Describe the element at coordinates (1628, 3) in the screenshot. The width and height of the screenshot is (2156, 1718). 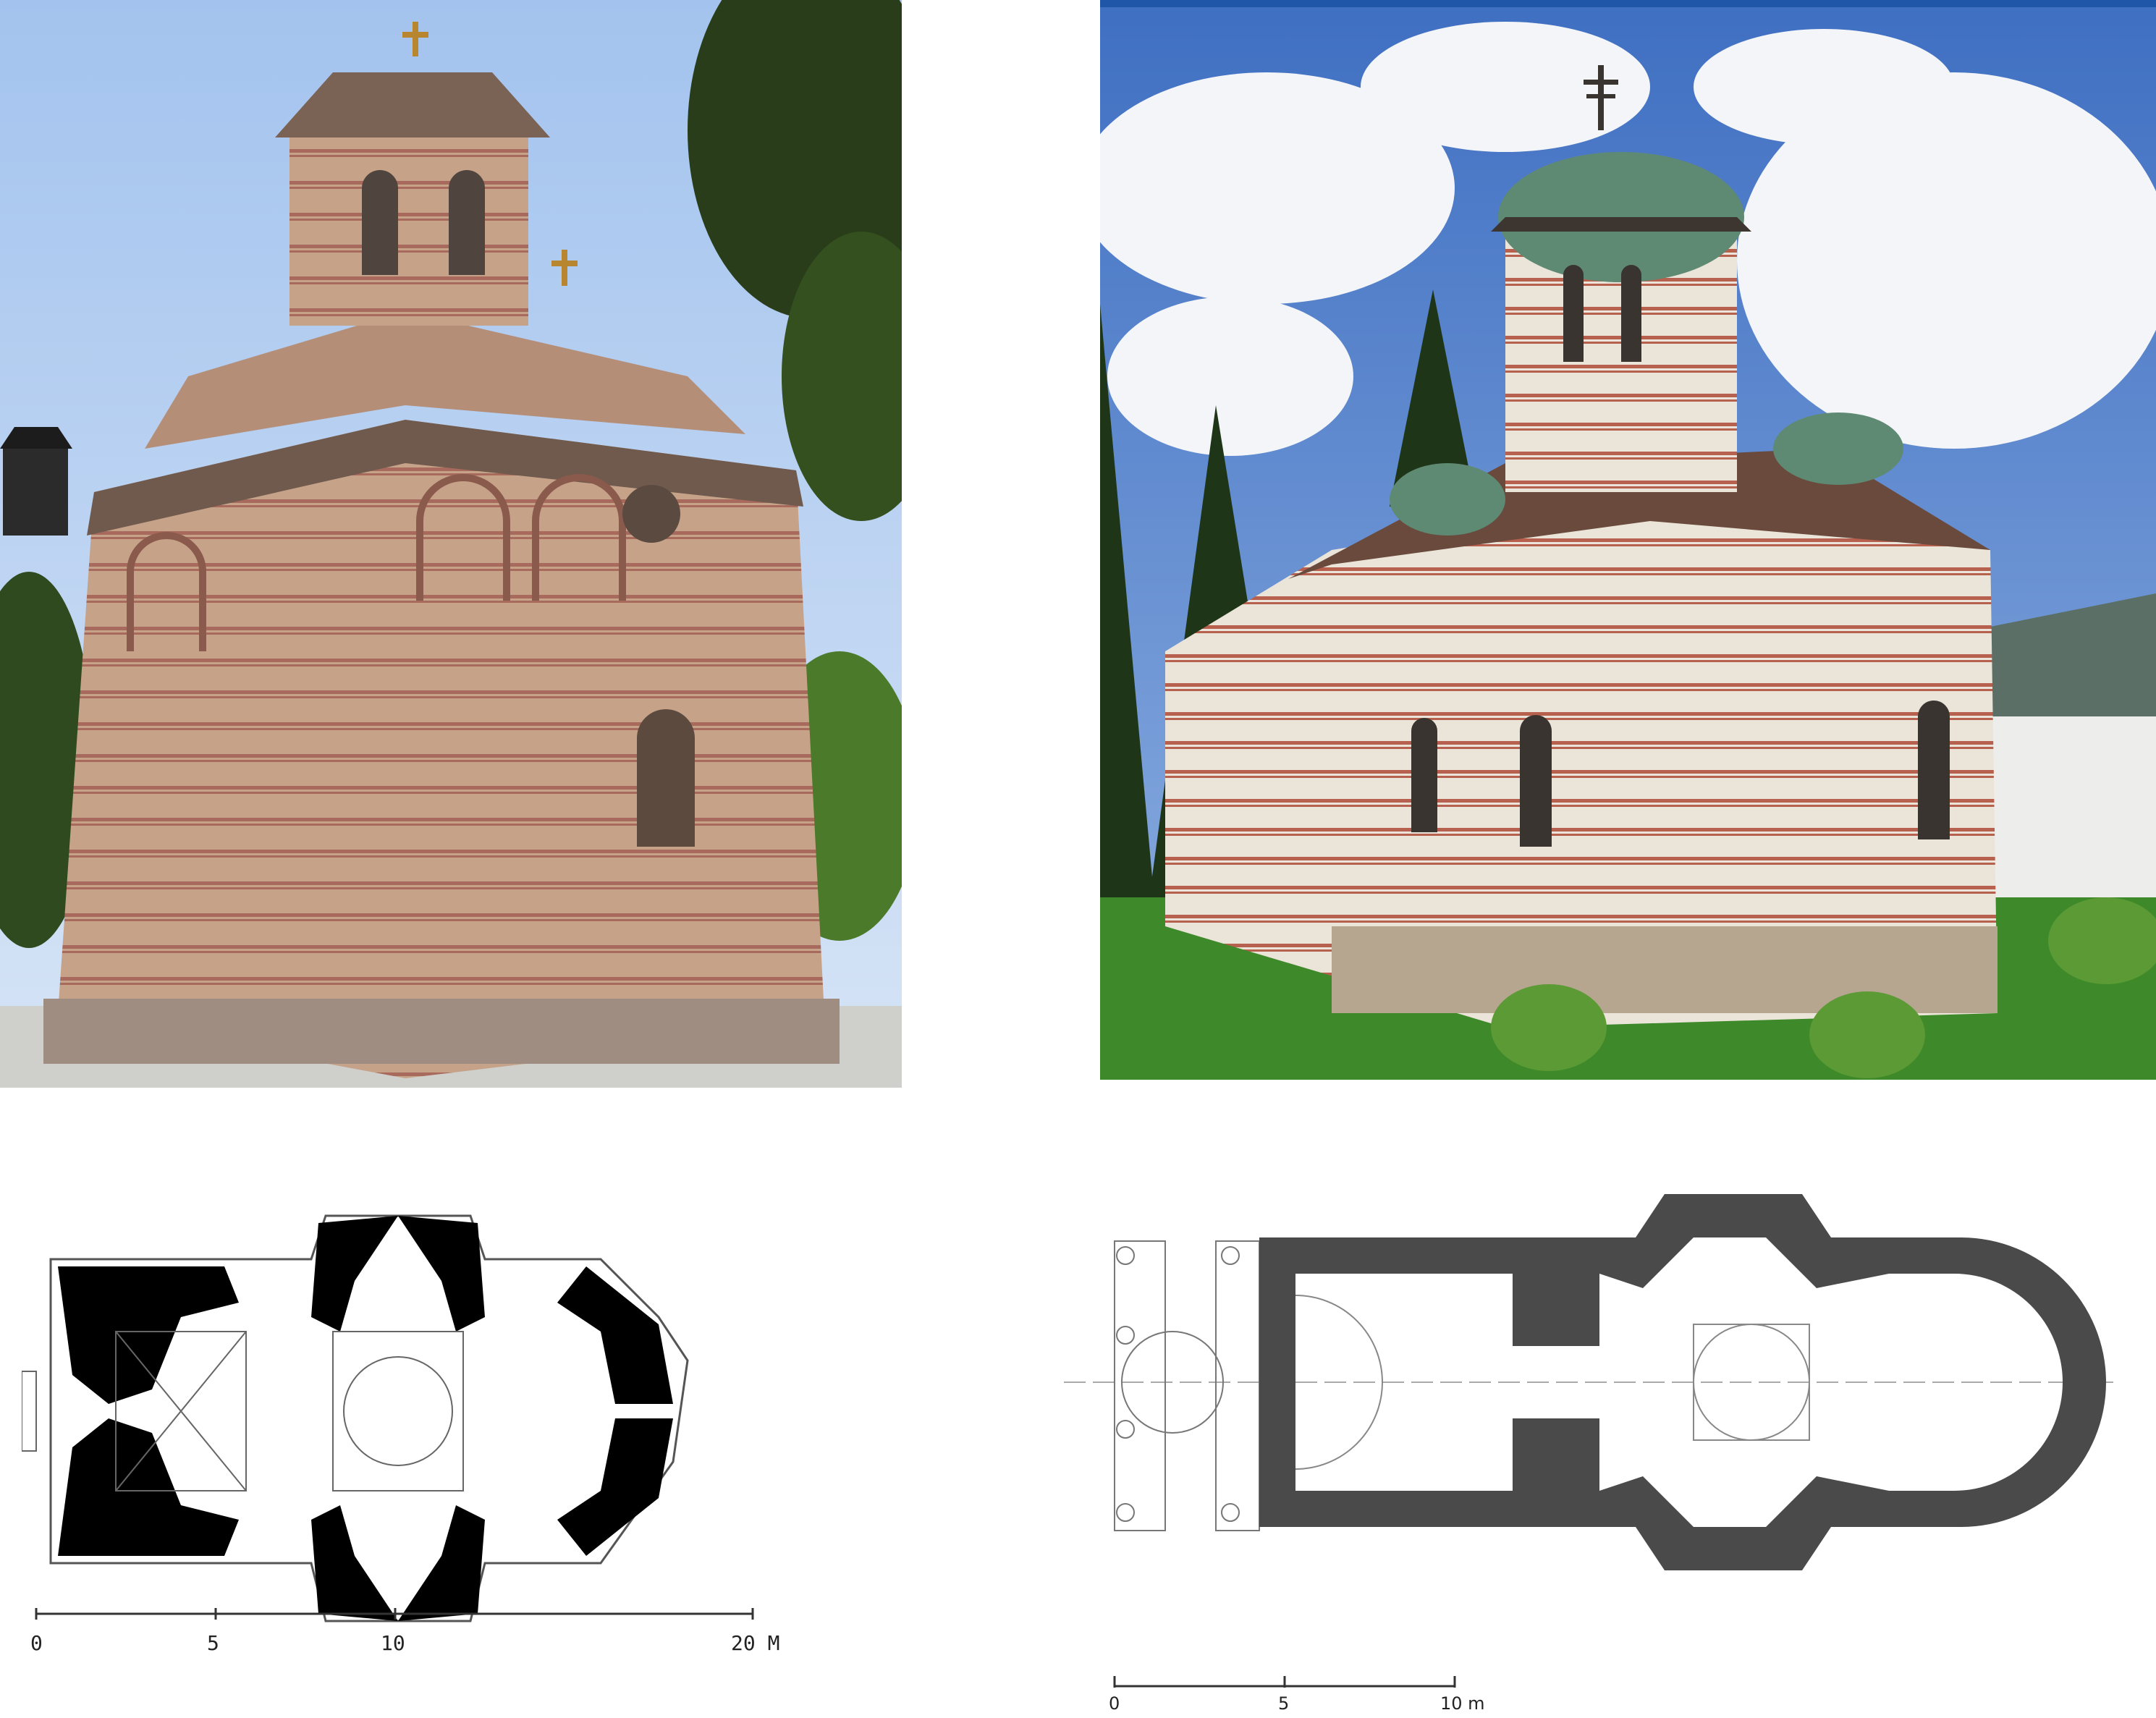
I see `top-rule` at that location.